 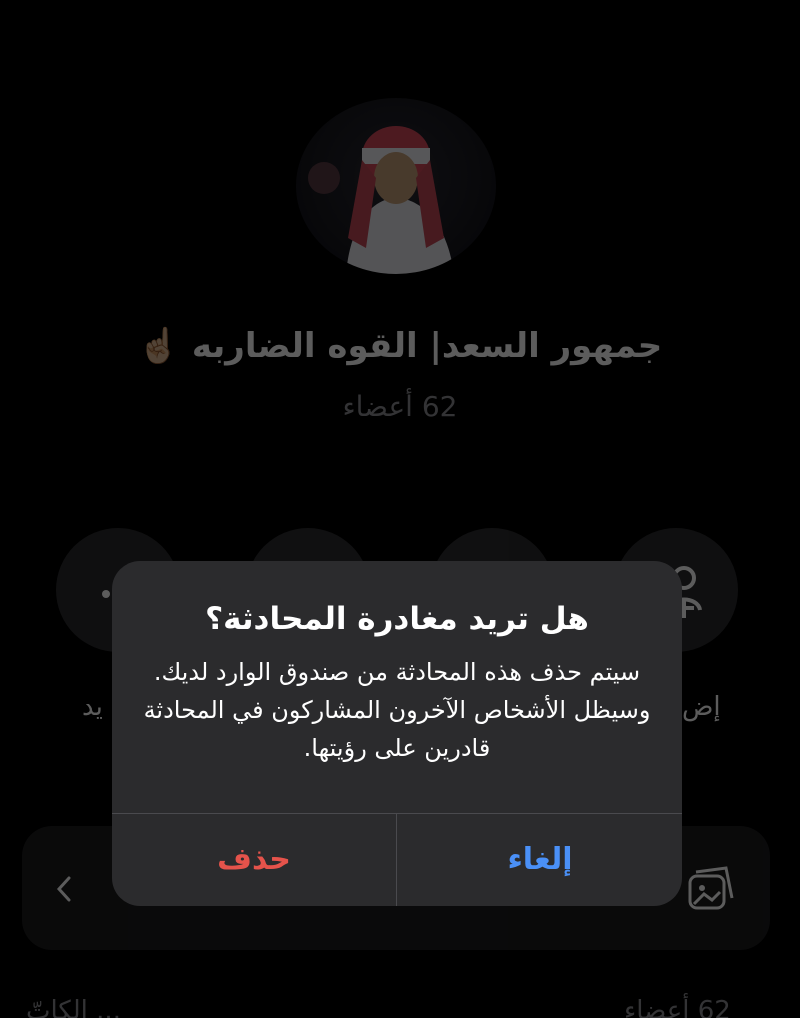 I want to click on peek-right-text: 62 أعضاء, so click(x=677, y=1007).